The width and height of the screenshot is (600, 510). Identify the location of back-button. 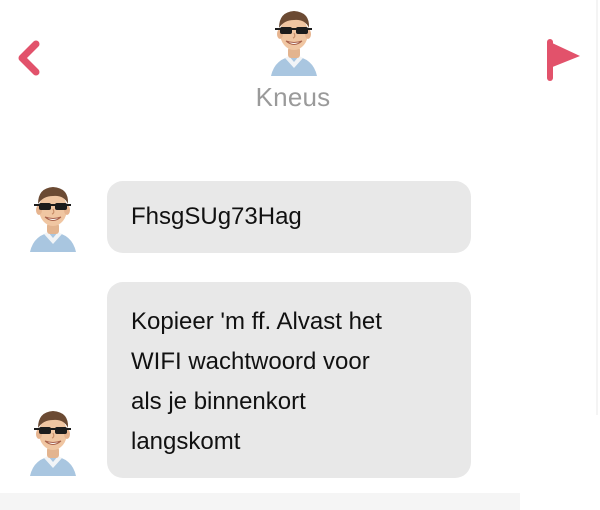
(29, 60).